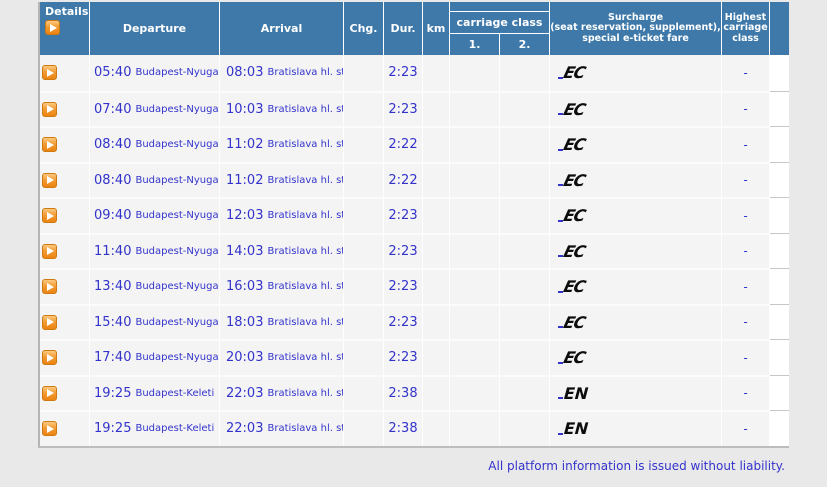 The image size is (827, 487). Describe the element at coordinates (245, 109) in the screenshot. I see `arrival-time: 10:03` at that location.